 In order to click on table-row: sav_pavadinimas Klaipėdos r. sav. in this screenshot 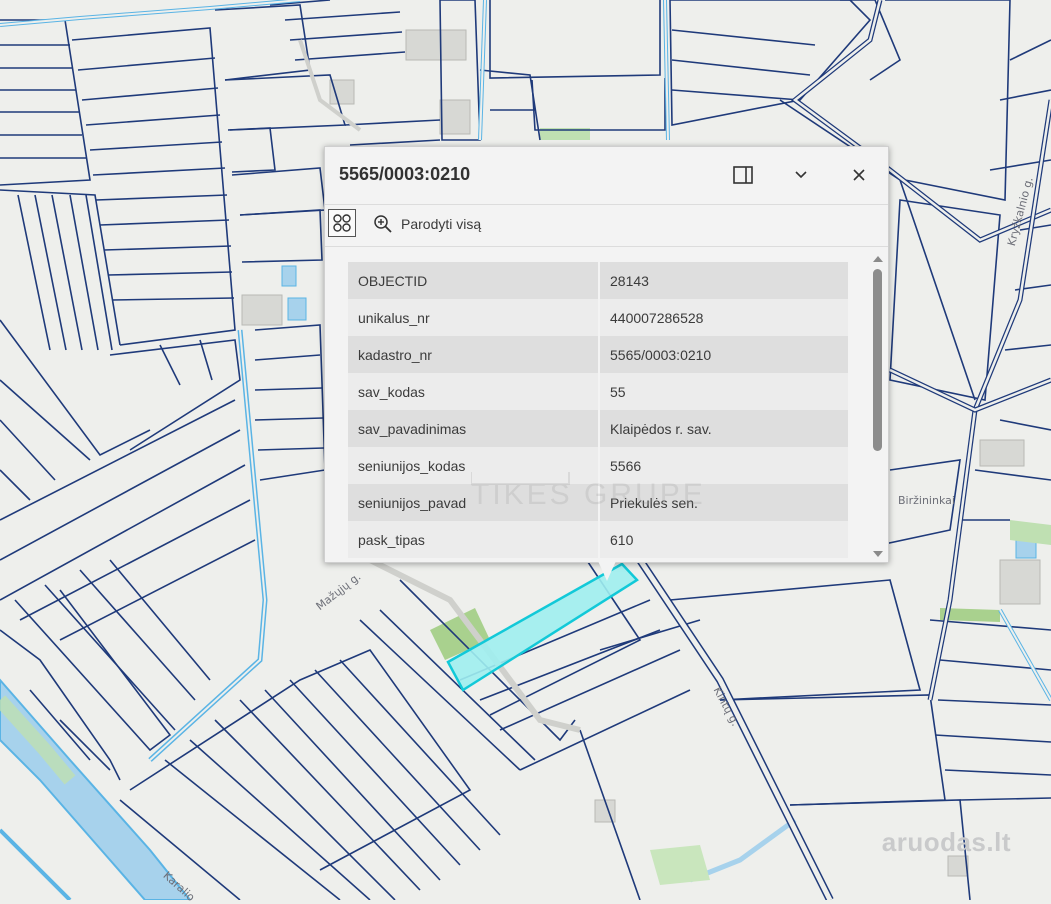, I will do `click(598, 428)`.